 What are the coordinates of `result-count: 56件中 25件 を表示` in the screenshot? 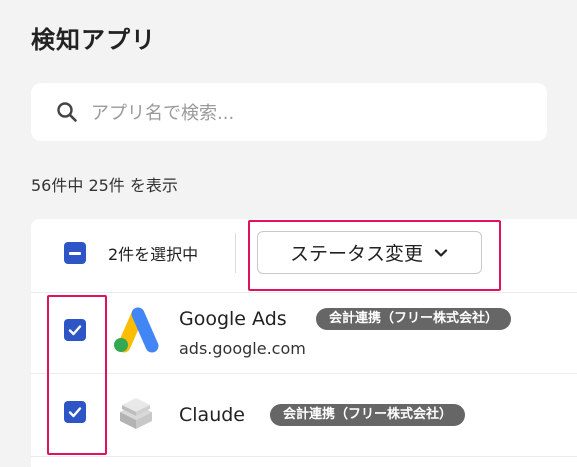 It's located at (104, 185).